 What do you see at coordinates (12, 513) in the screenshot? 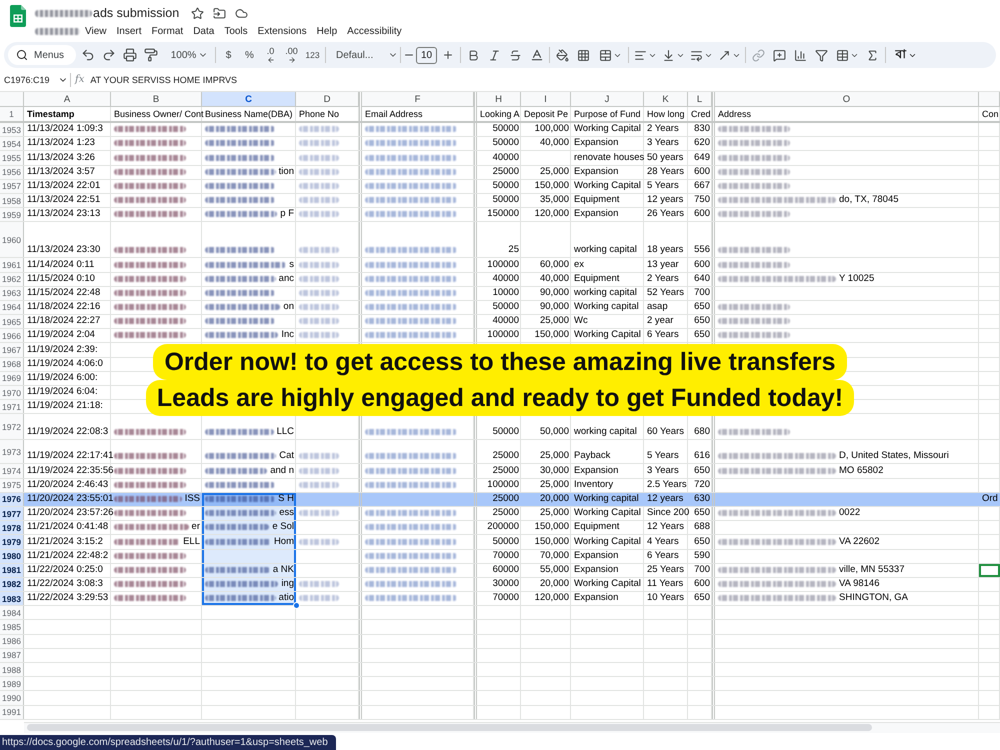
I see `row-header: 1977` at bounding box center [12, 513].